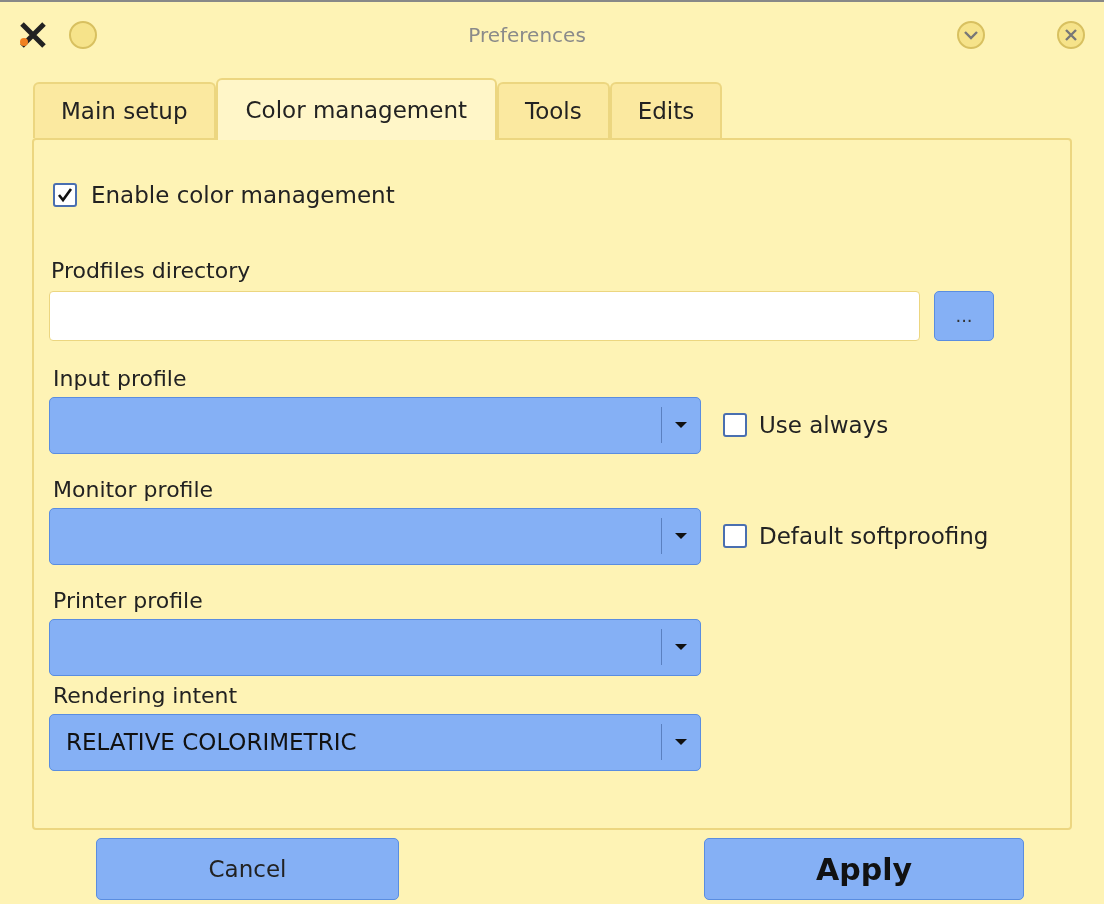  What do you see at coordinates (128, 600) in the screenshot?
I see `field-label: Printer profile` at bounding box center [128, 600].